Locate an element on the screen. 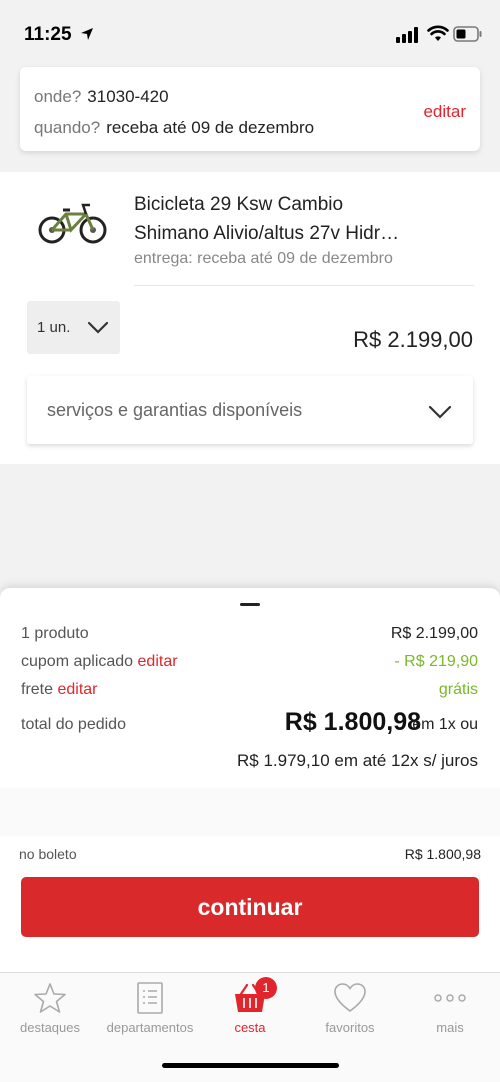 Image resolution: width=500 pixels, height=1082 pixels. shipping-value: grátis is located at coordinates (458, 689).